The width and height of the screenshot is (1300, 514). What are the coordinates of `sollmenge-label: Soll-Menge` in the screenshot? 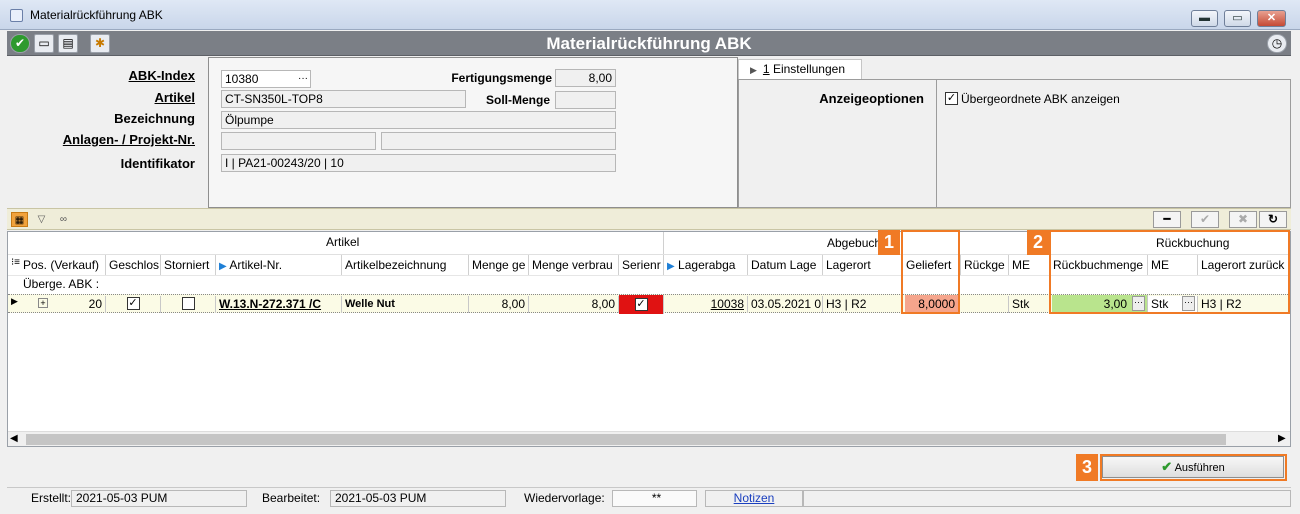 It's located at (517, 100).